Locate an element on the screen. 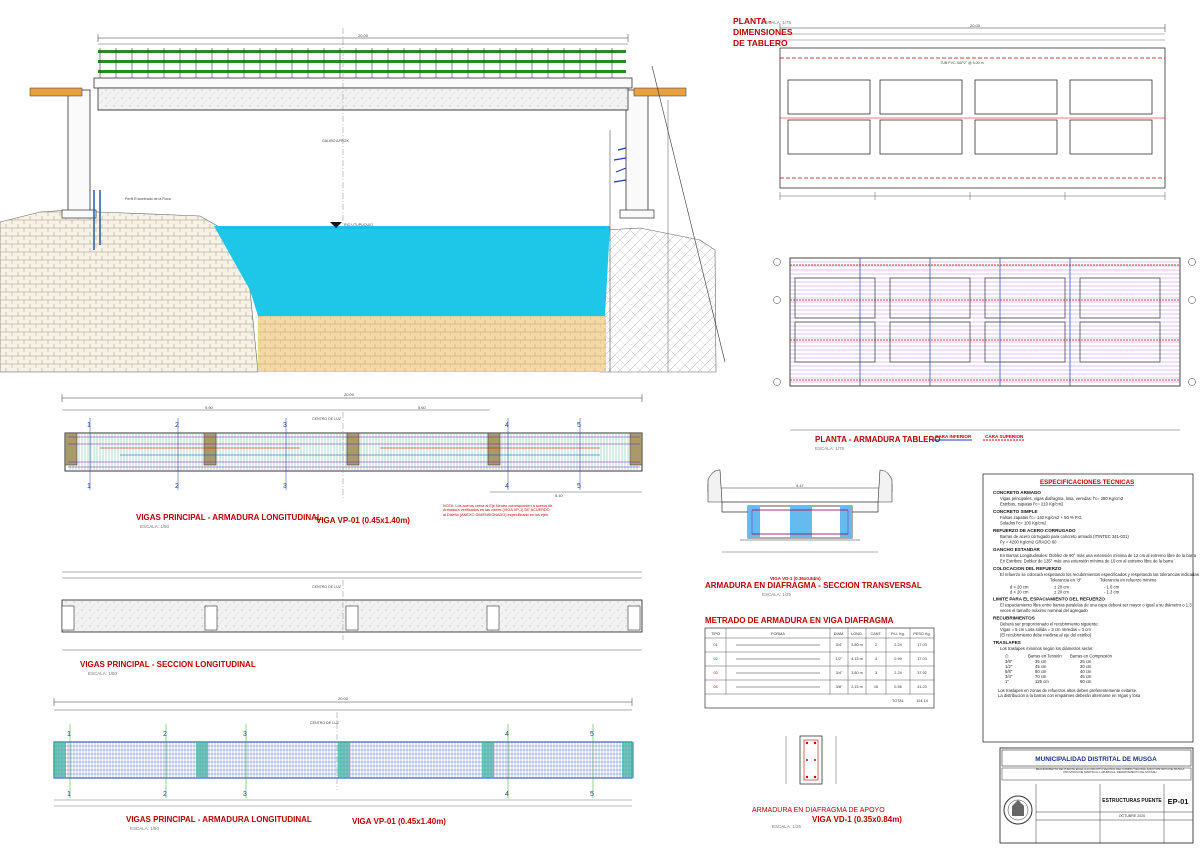 The image size is (1200, 848). schedule-header: FORMA is located at coordinates (778, 634).